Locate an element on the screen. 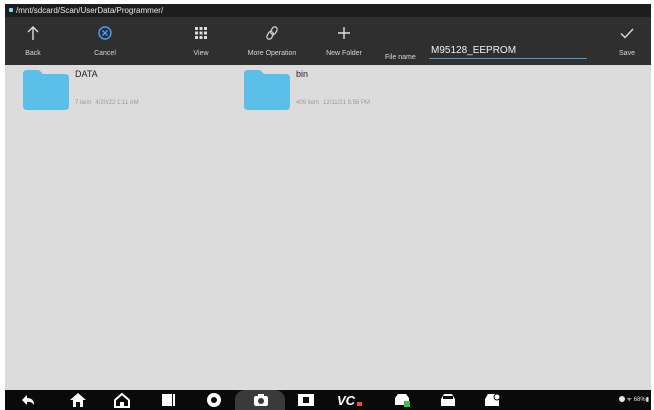 Image resolution: width=654 pixels, height=410 pixels. path-bar: /mnt/sdcard/Scan/UserData/Programmer/ is located at coordinates (328, 10).